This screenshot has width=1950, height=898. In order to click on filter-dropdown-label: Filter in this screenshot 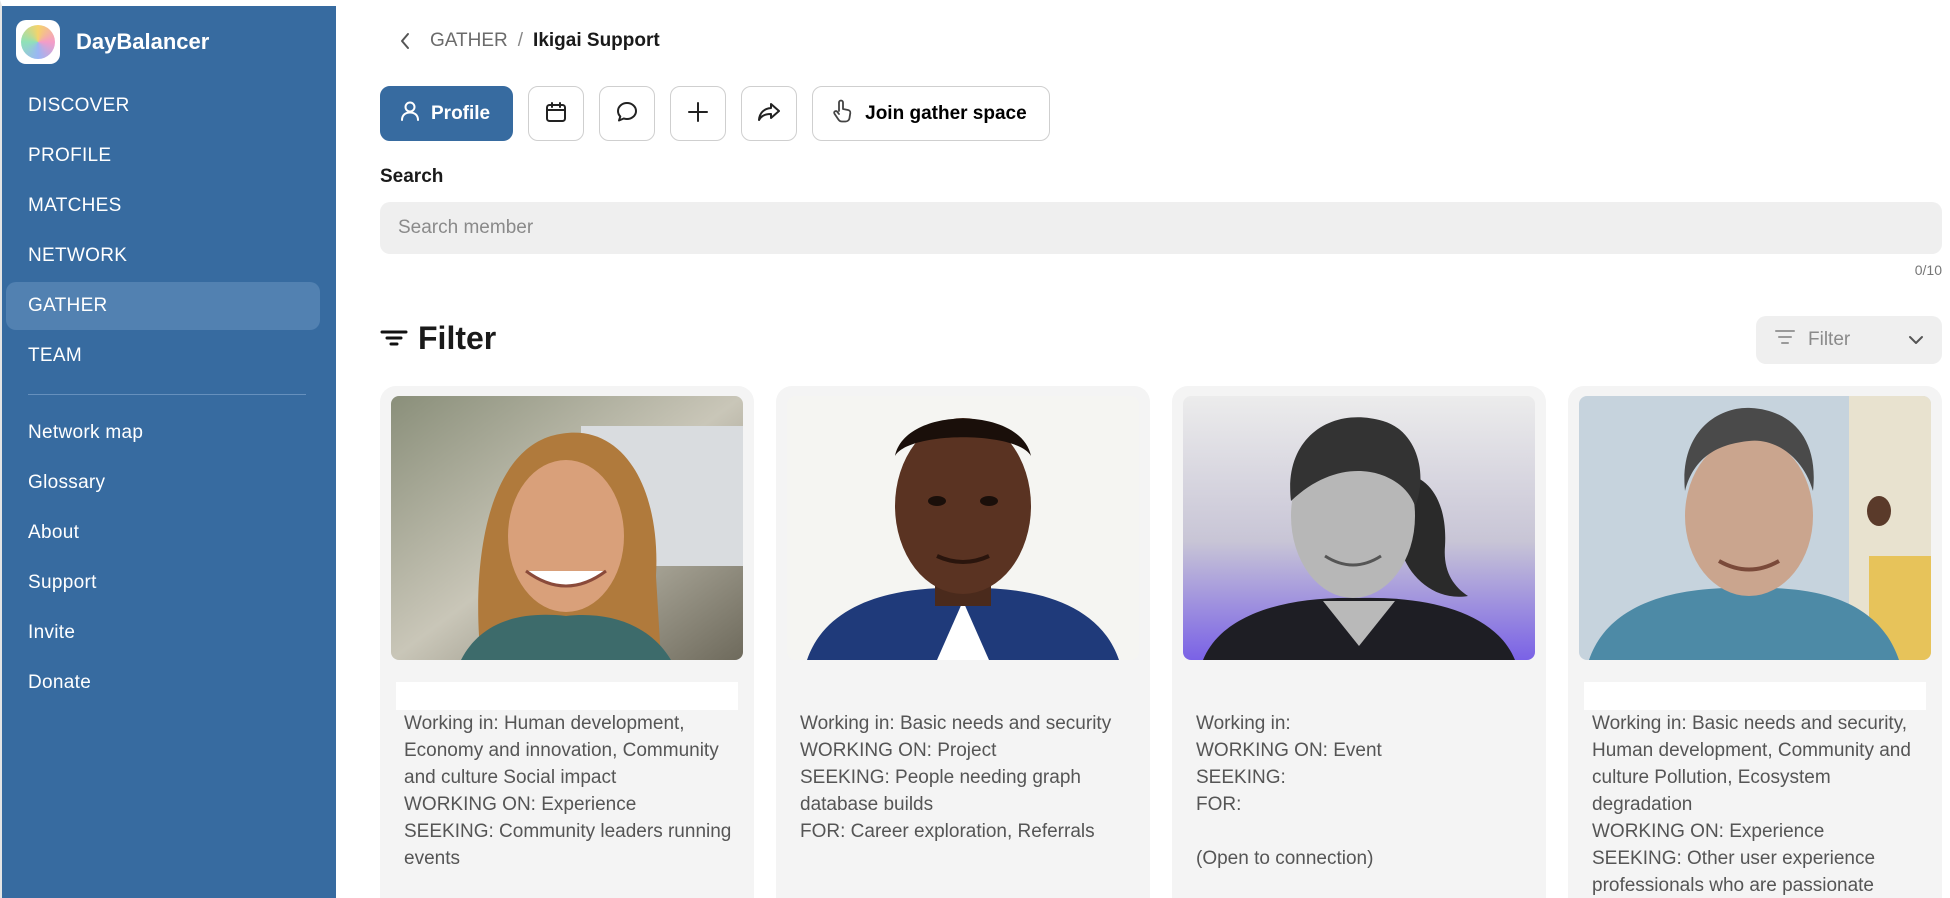, I will do `click(1829, 339)`.